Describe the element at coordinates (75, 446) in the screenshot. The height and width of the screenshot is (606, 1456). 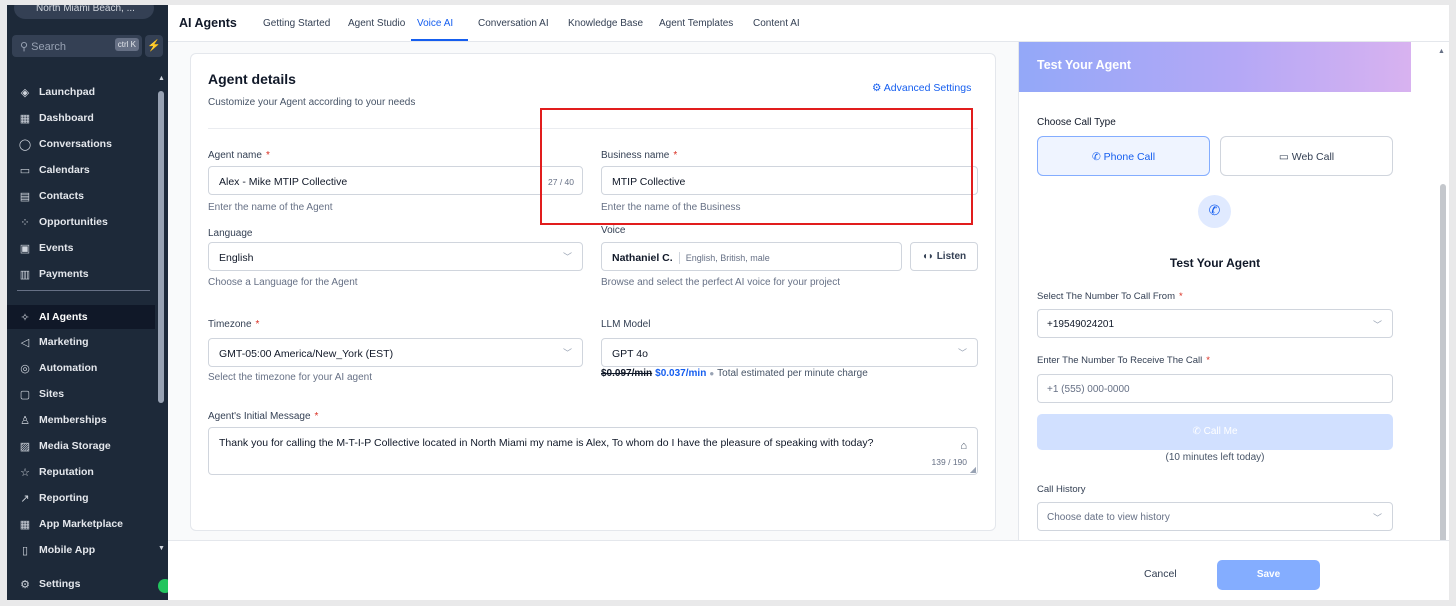
I see `sidebar-item-label: Media Storage` at that location.